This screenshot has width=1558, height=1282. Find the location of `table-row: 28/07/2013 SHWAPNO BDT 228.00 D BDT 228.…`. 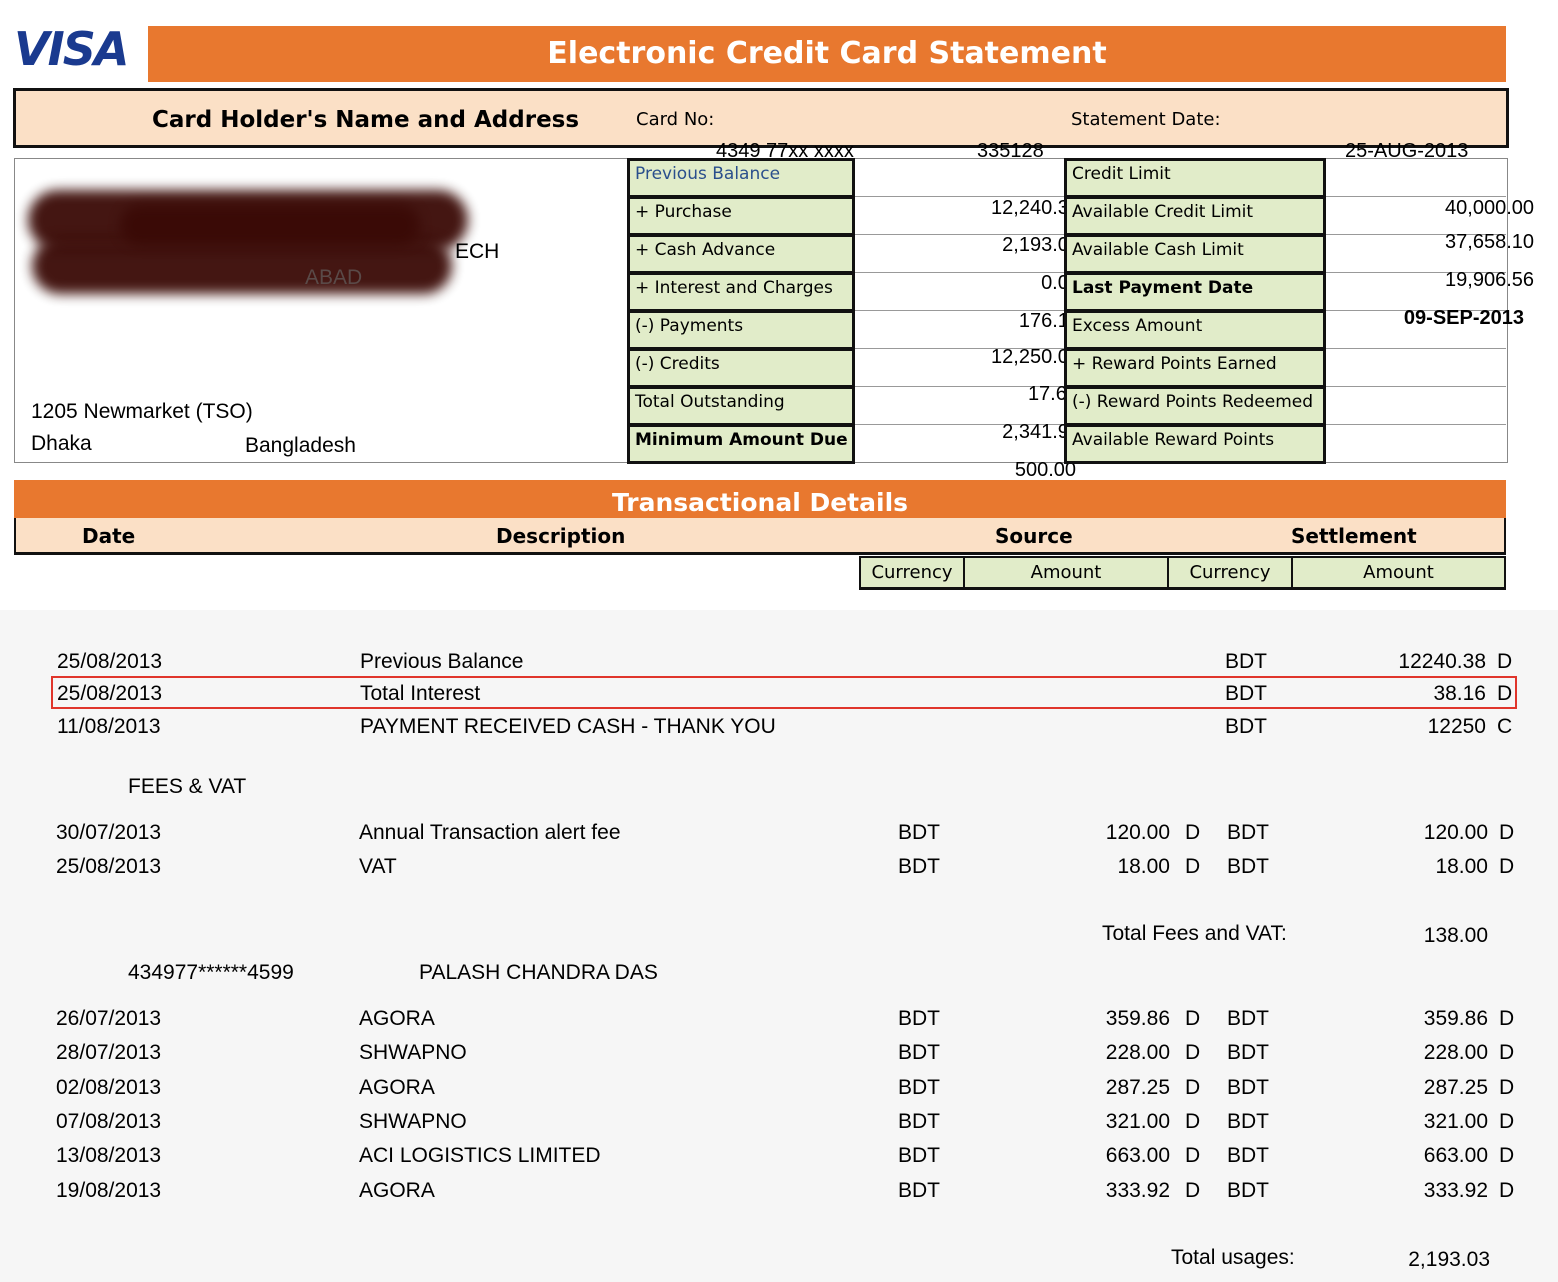

table-row: 28/07/2013 SHWAPNO BDT 228.00 D BDT 228.… is located at coordinates (785, 1052).